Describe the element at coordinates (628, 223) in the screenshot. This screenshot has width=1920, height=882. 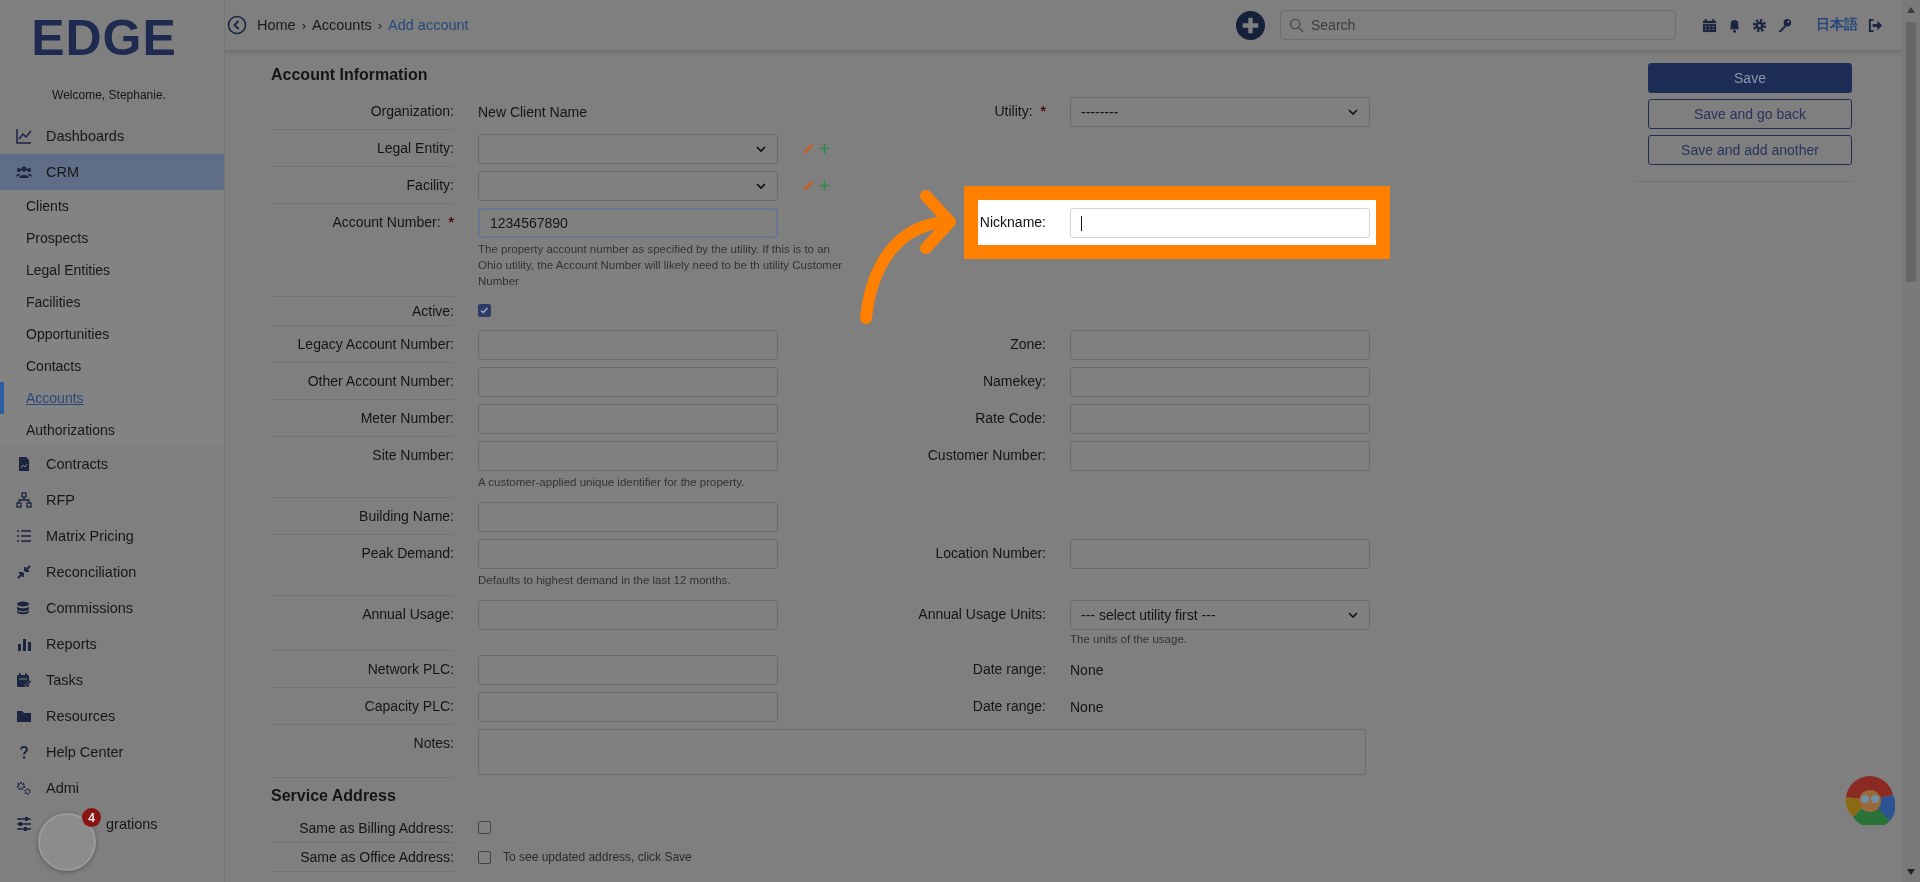
I see `input-field: 1234567890` at that location.